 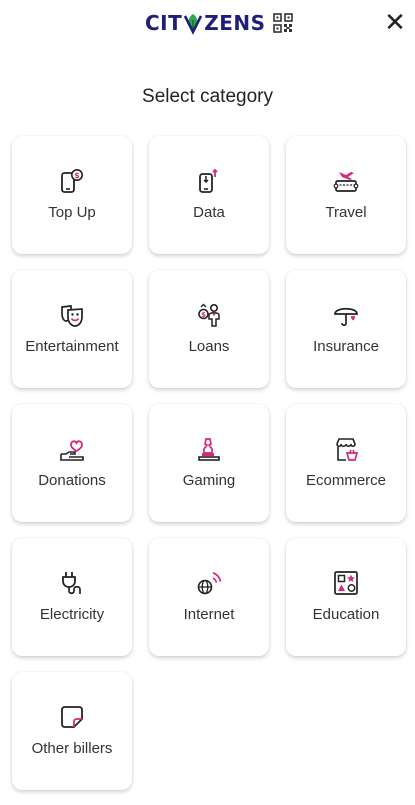 I want to click on category-card-internet: Internet, so click(x=209, y=597).